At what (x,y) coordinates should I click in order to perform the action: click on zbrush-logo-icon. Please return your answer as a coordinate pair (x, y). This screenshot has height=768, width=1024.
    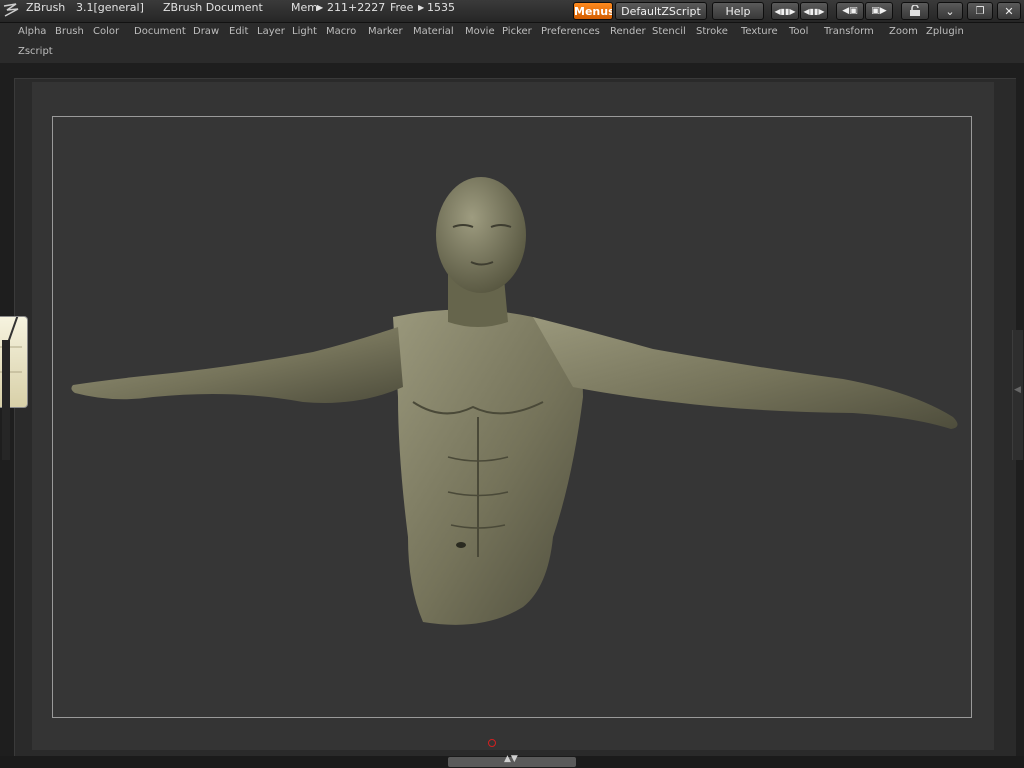
    Looking at the image, I should click on (11, 10).